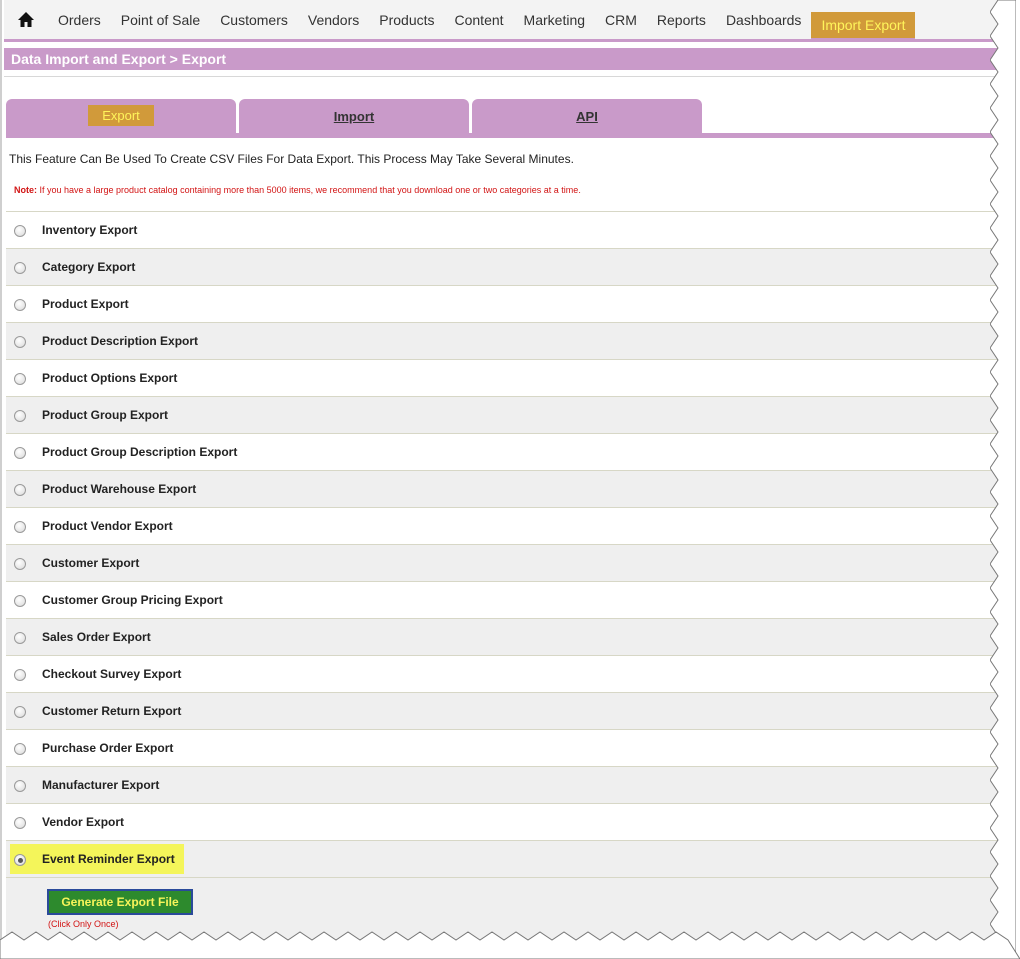 The image size is (1020, 959). I want to click on nav-item-vendors: Vendors, so click(333, 20).